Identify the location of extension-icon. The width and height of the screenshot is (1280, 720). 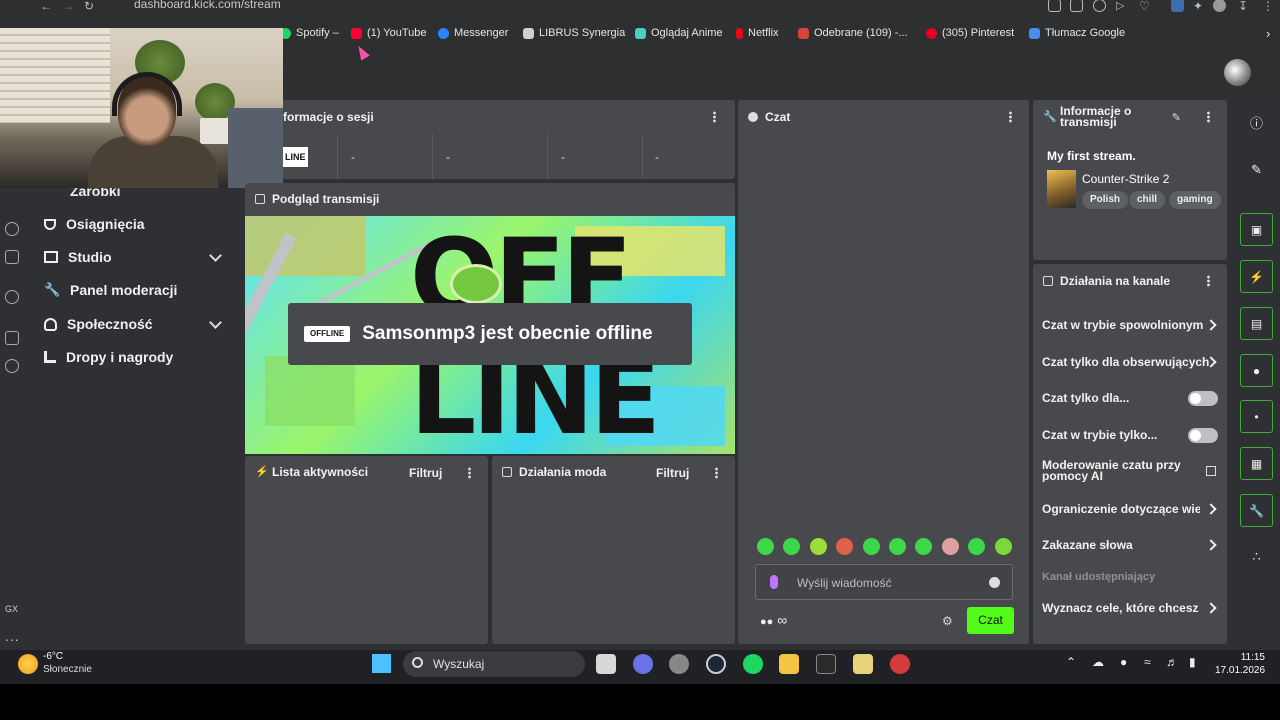
(1054, 6).